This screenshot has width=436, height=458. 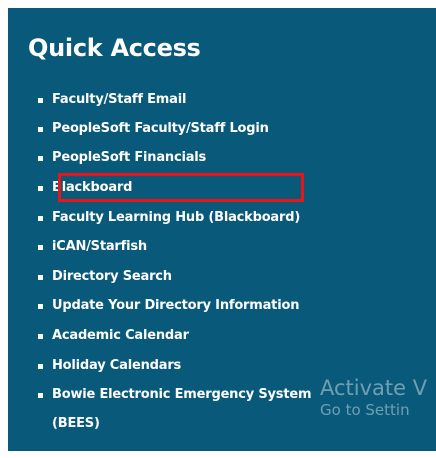 I want to click on link-faculty-learning-hub: Faculty Learning Hub (Blackboard), so click(x=176, y=218).